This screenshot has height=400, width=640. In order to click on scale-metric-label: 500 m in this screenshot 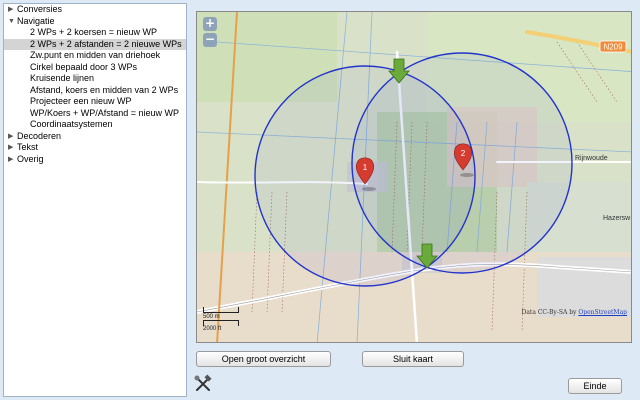, I will do `click(211, 317)`.